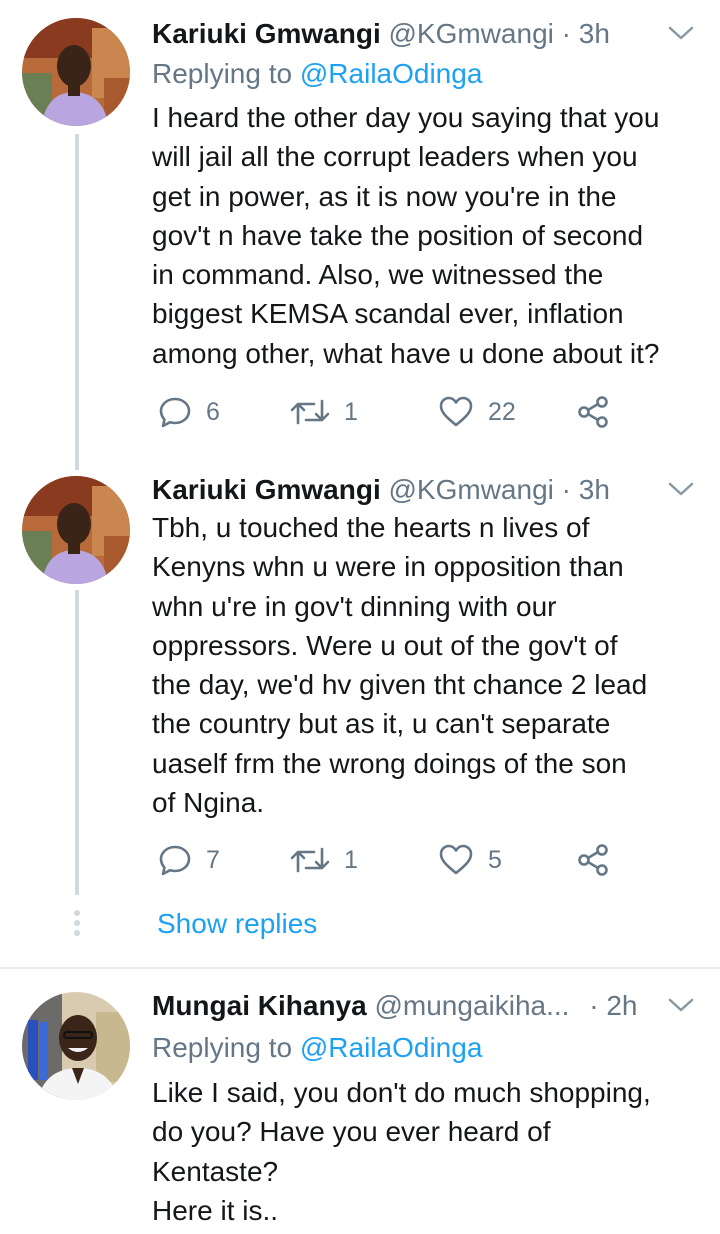 This screenshot has height=1234, width=720. What do you see at coordinates (398, 860) in the screenshot?
I see `tweet-actions: 7 1 5` at bounding box center [398, 860].